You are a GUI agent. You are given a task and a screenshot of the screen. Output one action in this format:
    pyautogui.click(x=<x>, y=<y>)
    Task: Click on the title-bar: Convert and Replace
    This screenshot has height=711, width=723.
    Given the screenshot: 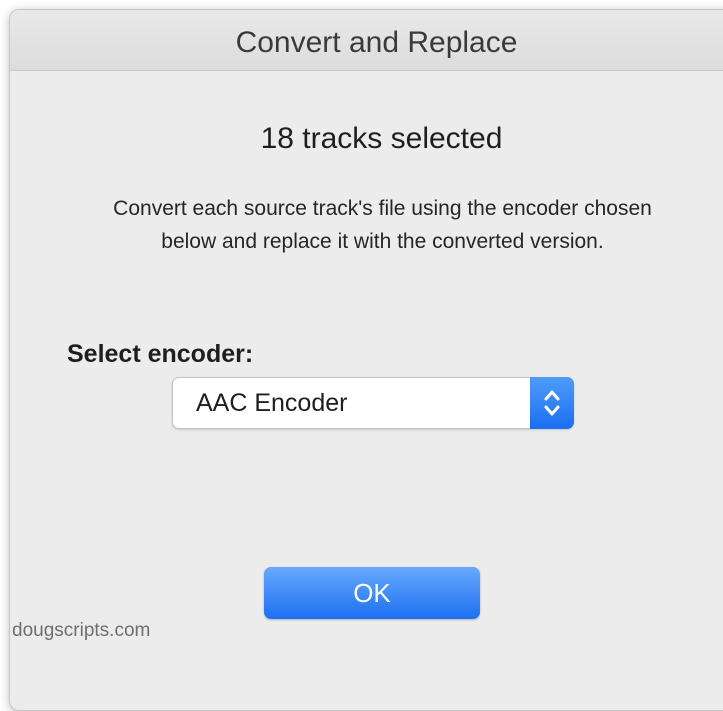 What is the action you would take?
    pyautogui.click(x=366, y=40)
    